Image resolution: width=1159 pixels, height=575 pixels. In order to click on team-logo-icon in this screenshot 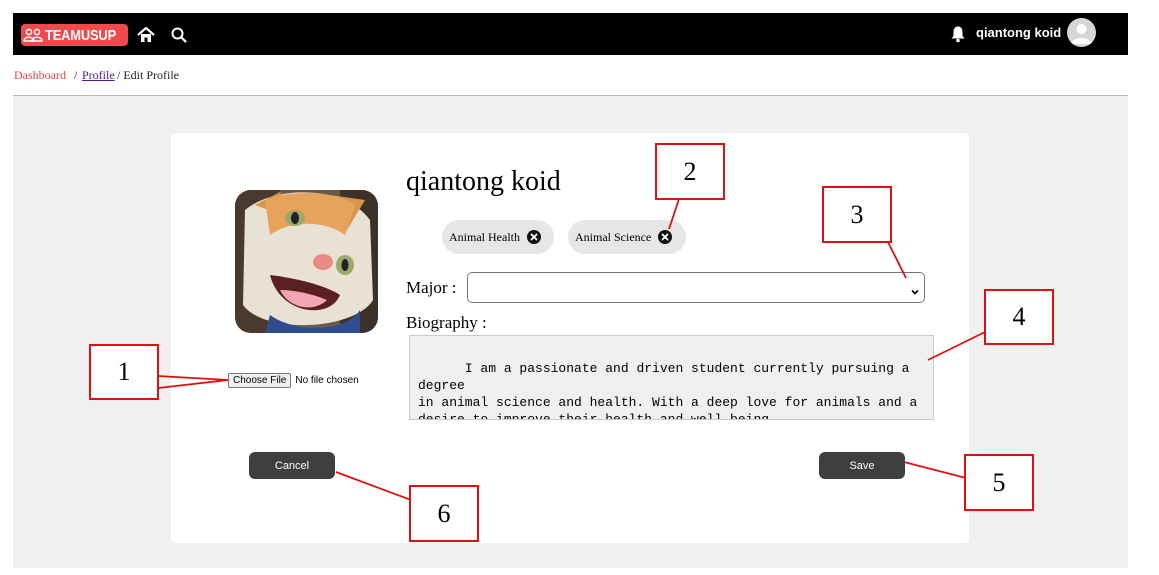, I will do `click(33, 35)`.